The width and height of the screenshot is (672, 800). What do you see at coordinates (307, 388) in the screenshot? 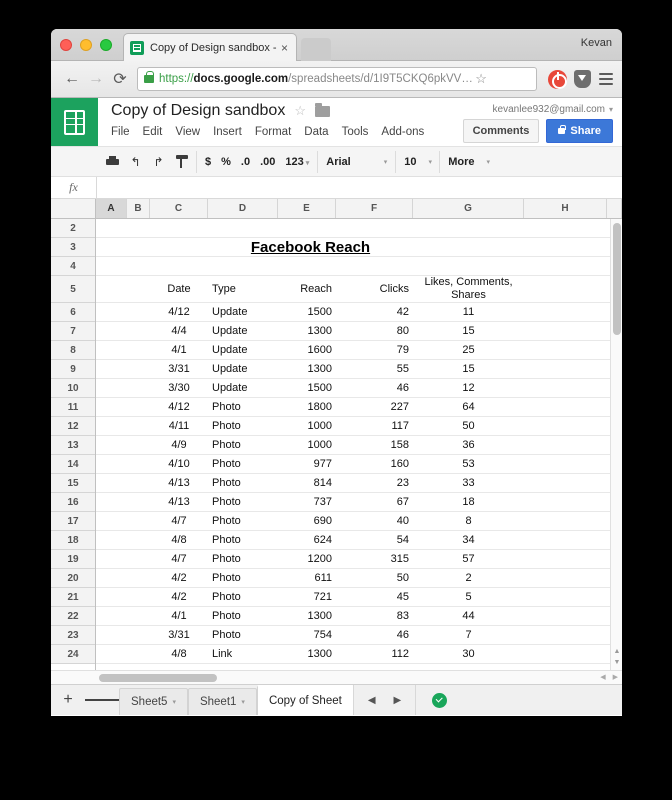
I see `cell-reach: 1500` at bounding box center [307, 388].